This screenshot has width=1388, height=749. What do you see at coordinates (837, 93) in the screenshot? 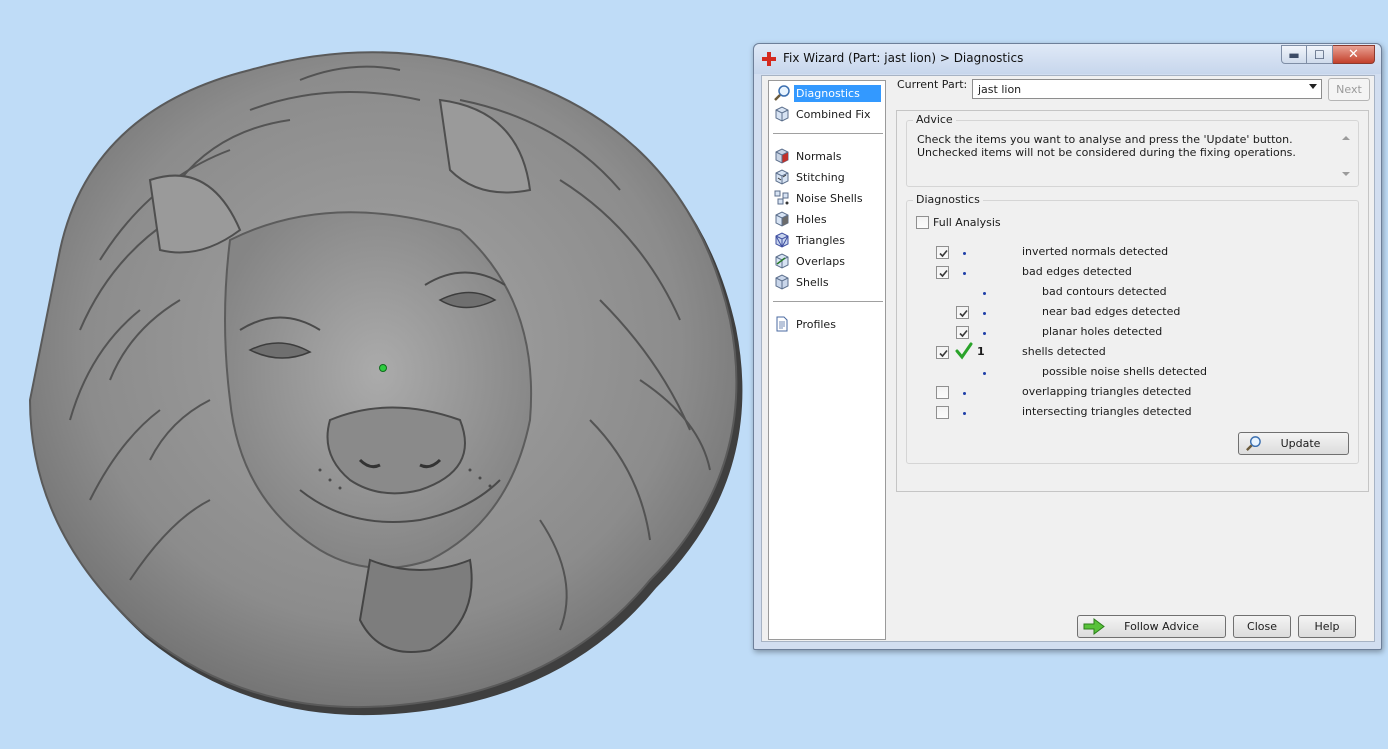
I see `nav-item-label: Diagnostics` at bounding box center [837, 93].